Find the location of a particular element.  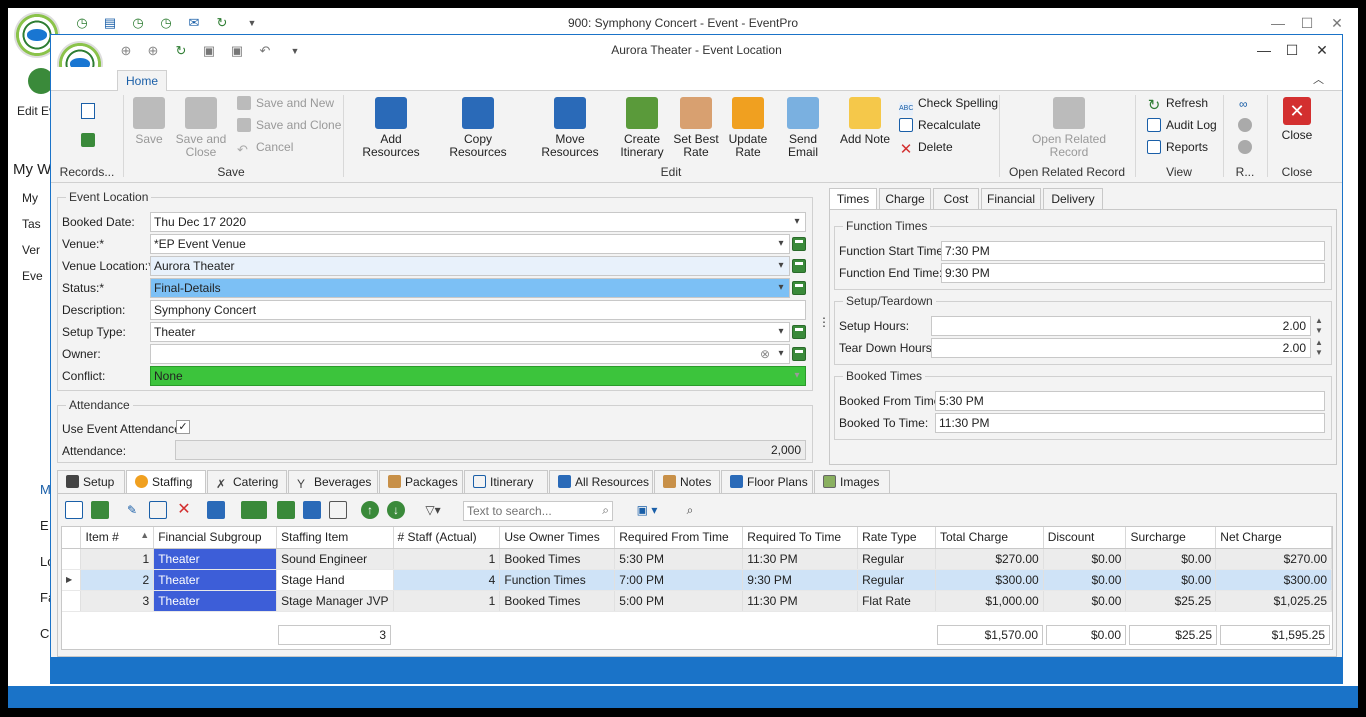

column-header: Surcharge is located at coordinates (1171, 538).